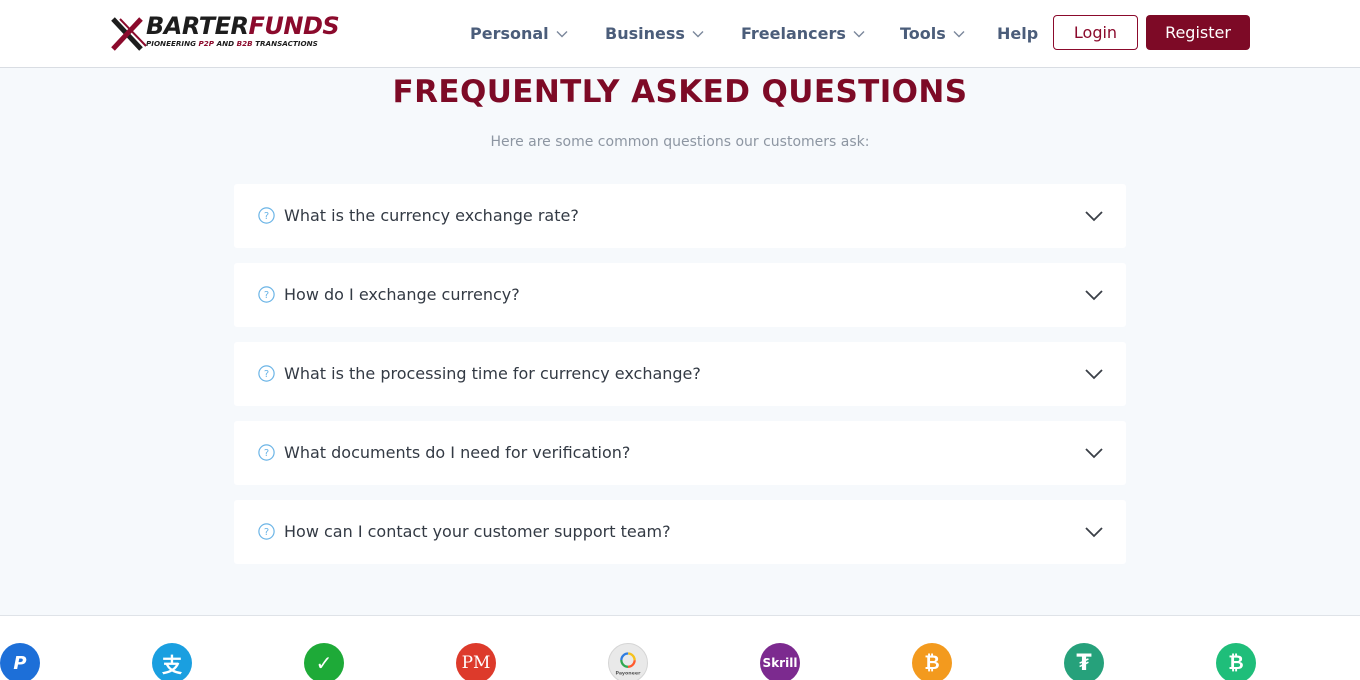 This screenshot has width=1360, height=680. I want to click on logo-tagline-part: PIONEERING, so click(172, 43).